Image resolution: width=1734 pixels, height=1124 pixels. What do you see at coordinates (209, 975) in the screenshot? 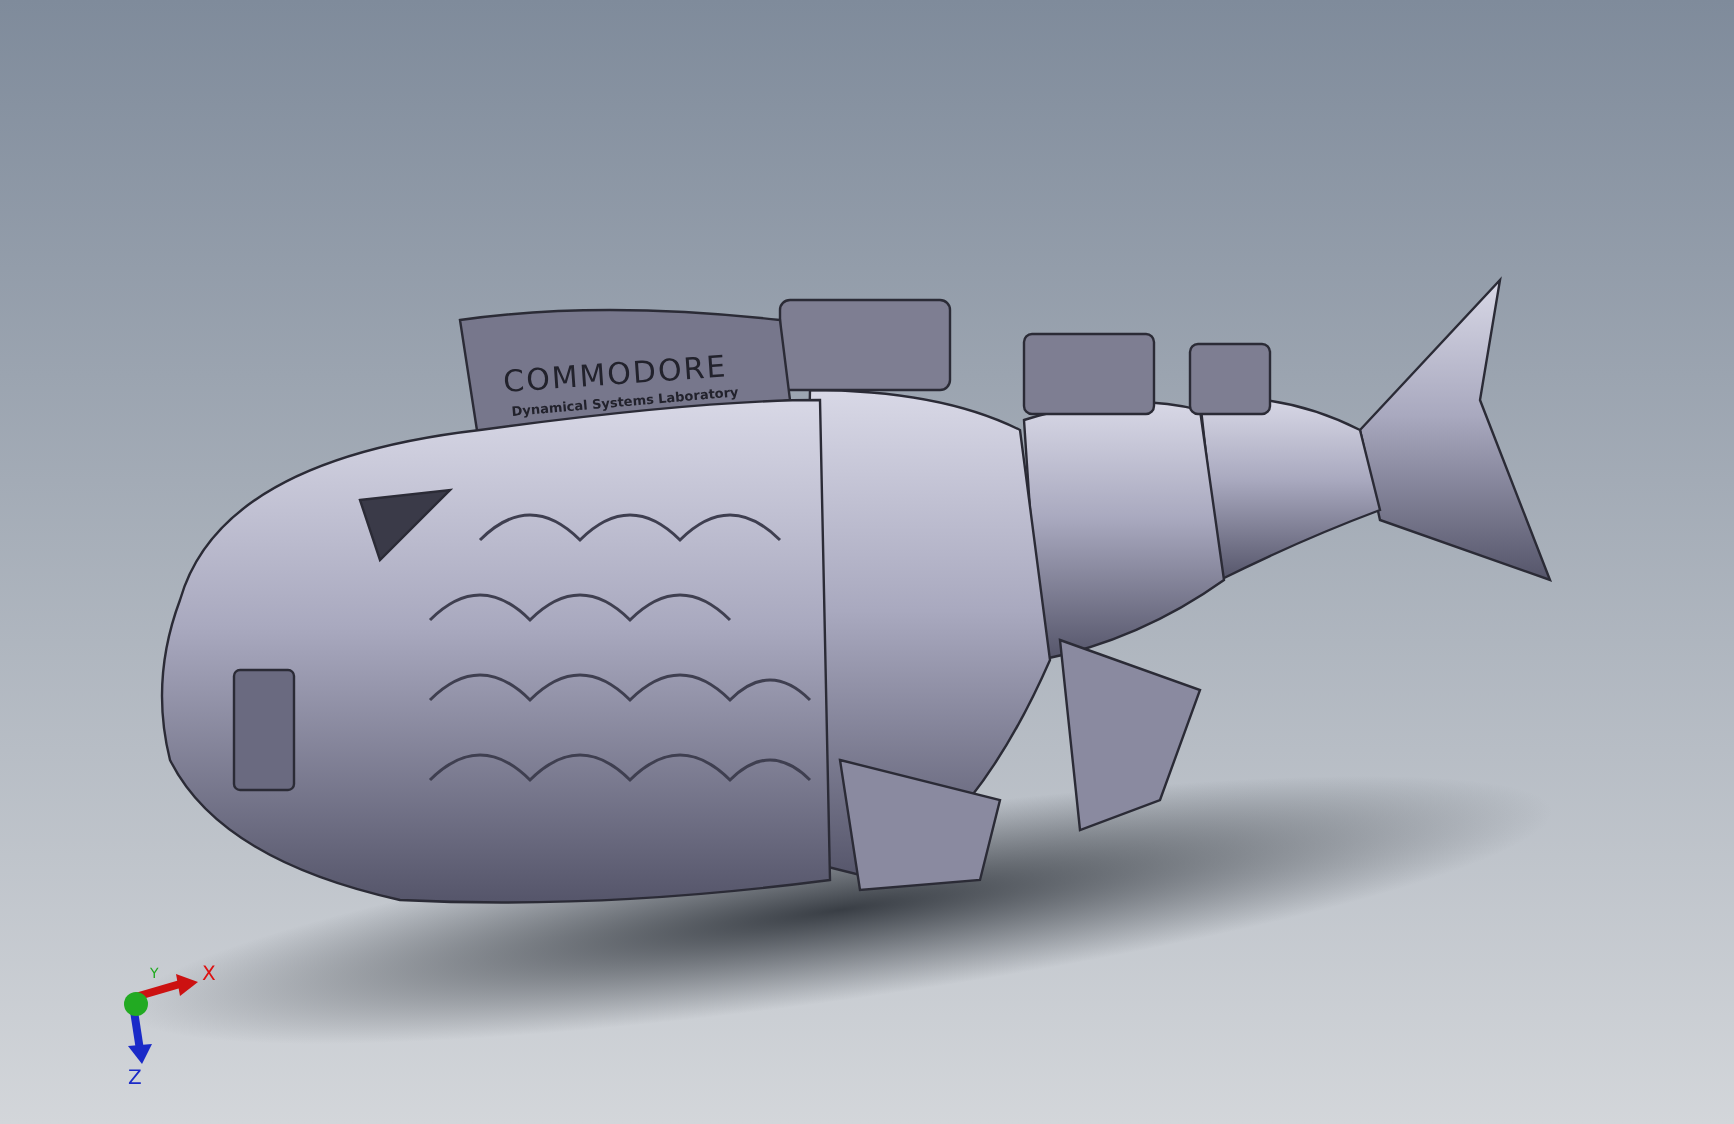
I see `x-axis-label: X` at bounding box center [209, 975].